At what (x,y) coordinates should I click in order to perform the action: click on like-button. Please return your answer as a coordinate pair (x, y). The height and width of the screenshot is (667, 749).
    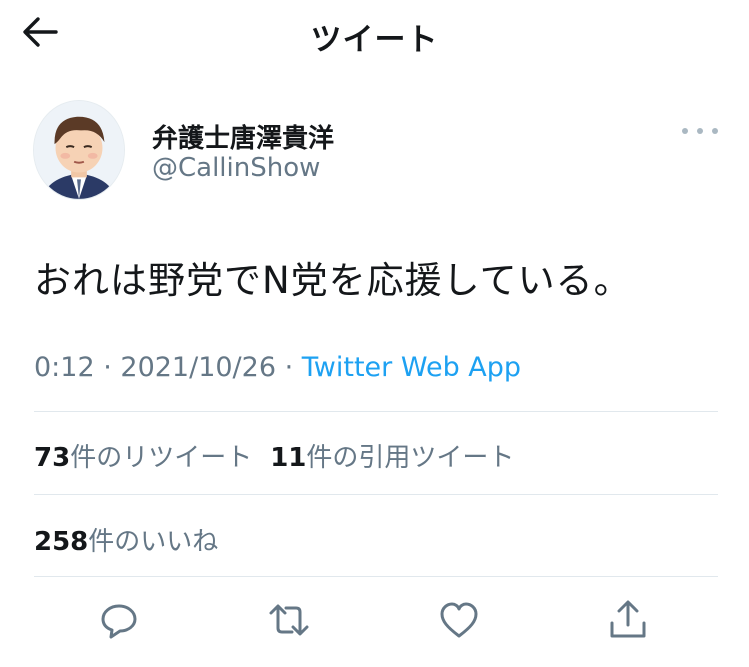
    Looking at the image, I should click on (459, 620).